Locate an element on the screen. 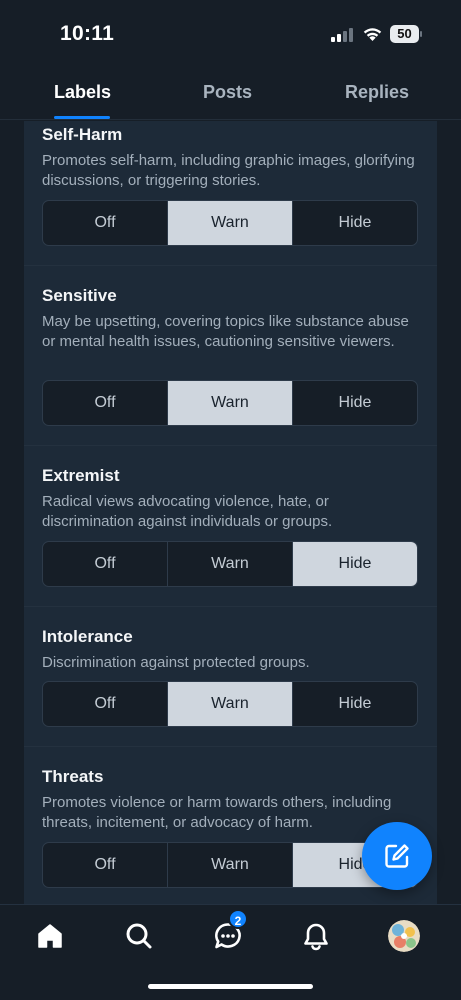  bell-icon is located at coordinates (316, 937).